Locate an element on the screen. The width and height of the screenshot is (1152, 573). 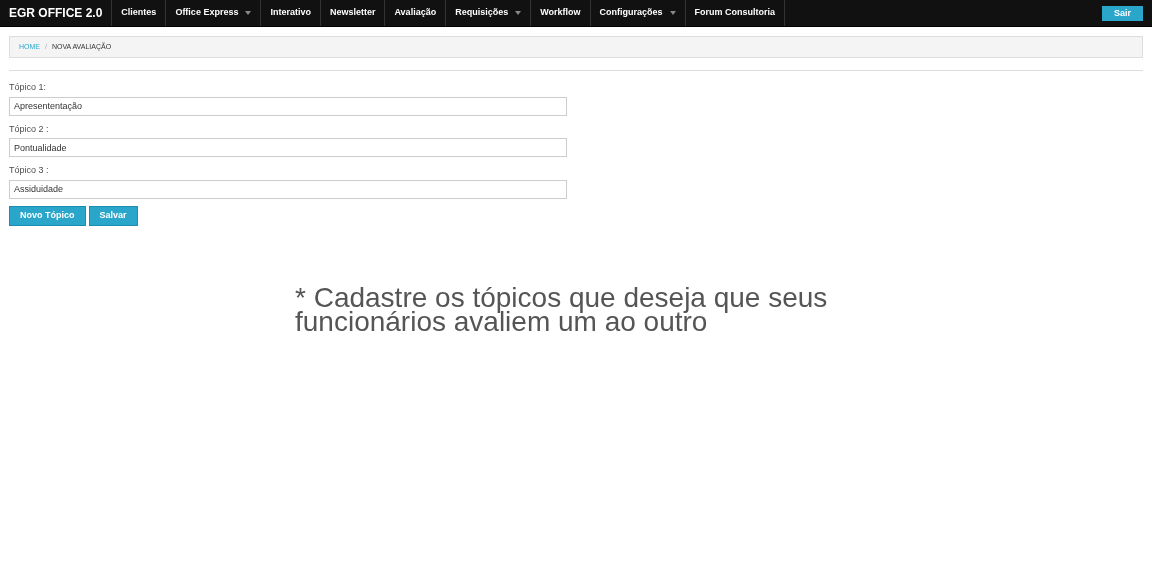
input-field: Apresententação is located at coordinates (288, 106).